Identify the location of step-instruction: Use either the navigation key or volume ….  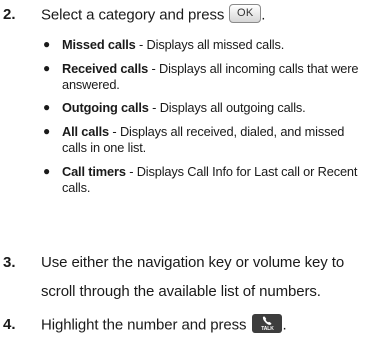
(193, 277).